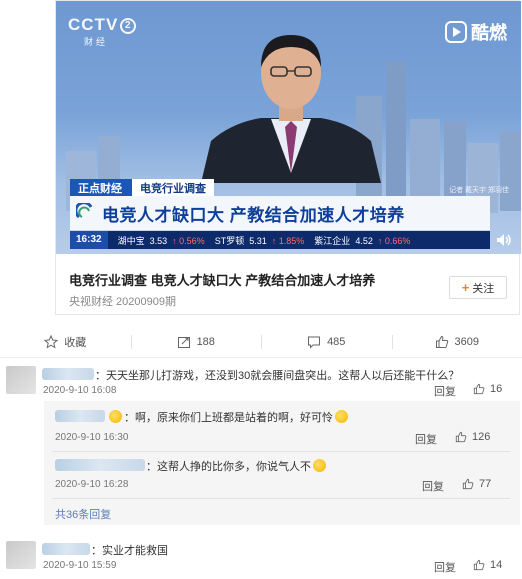 This screenshot has height=579, width=522. What do you see at coordinates (89, 240) in the screenshot?
I see `ticker-time: 16:32` at bounding box center [89, 240].